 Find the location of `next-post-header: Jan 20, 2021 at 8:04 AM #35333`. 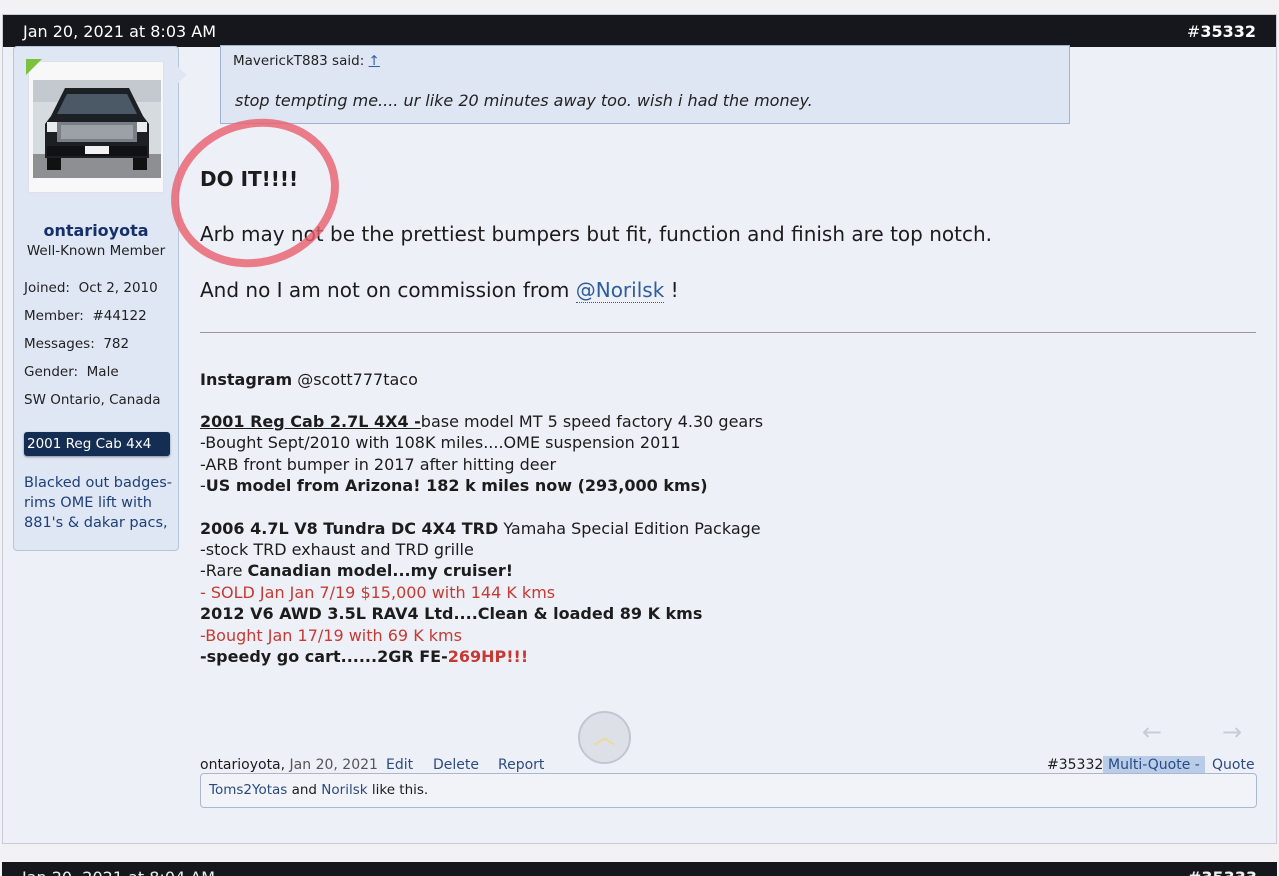

next-post-header: Jan 20, 2021 at 8:04 AM #35333 is located at coordinates (639, 869).